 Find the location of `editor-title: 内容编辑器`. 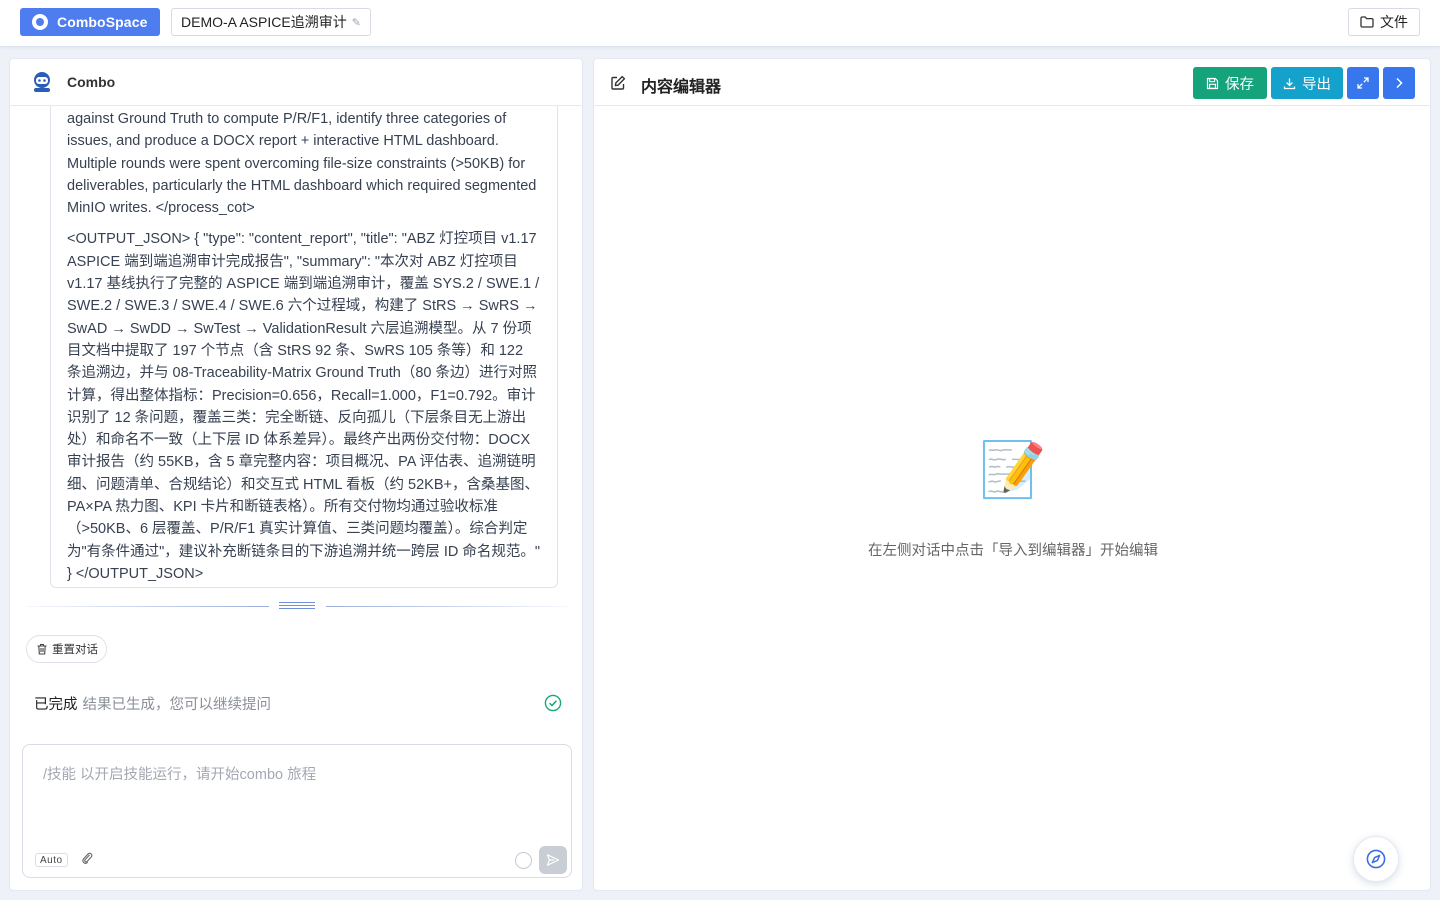

editor-title: 内容编辑器 is located at coordinates (681, 87).